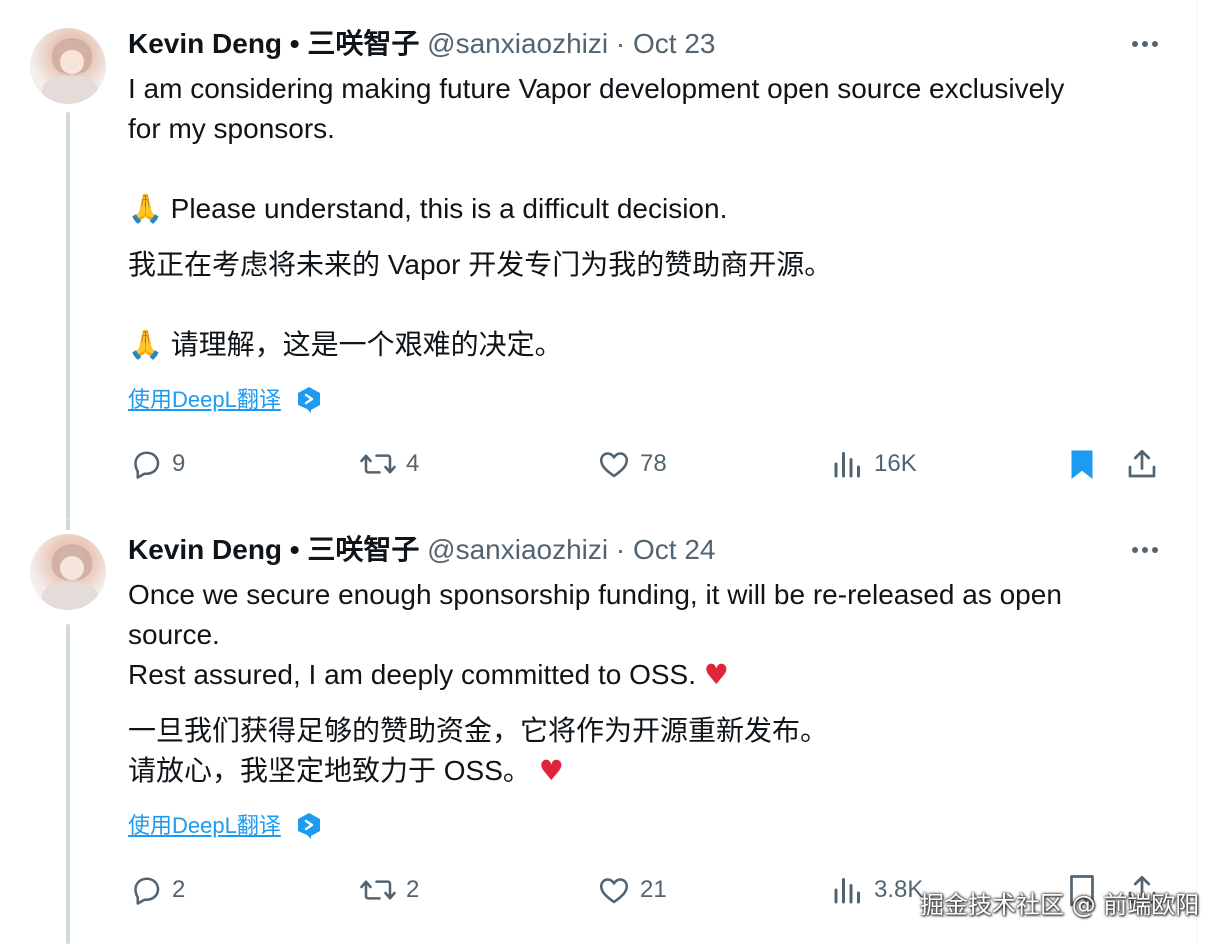  What do you see at coordinates (413, 889) in the screenshot?
I see `retweet-count: 2` at bounding box center [413, 889].